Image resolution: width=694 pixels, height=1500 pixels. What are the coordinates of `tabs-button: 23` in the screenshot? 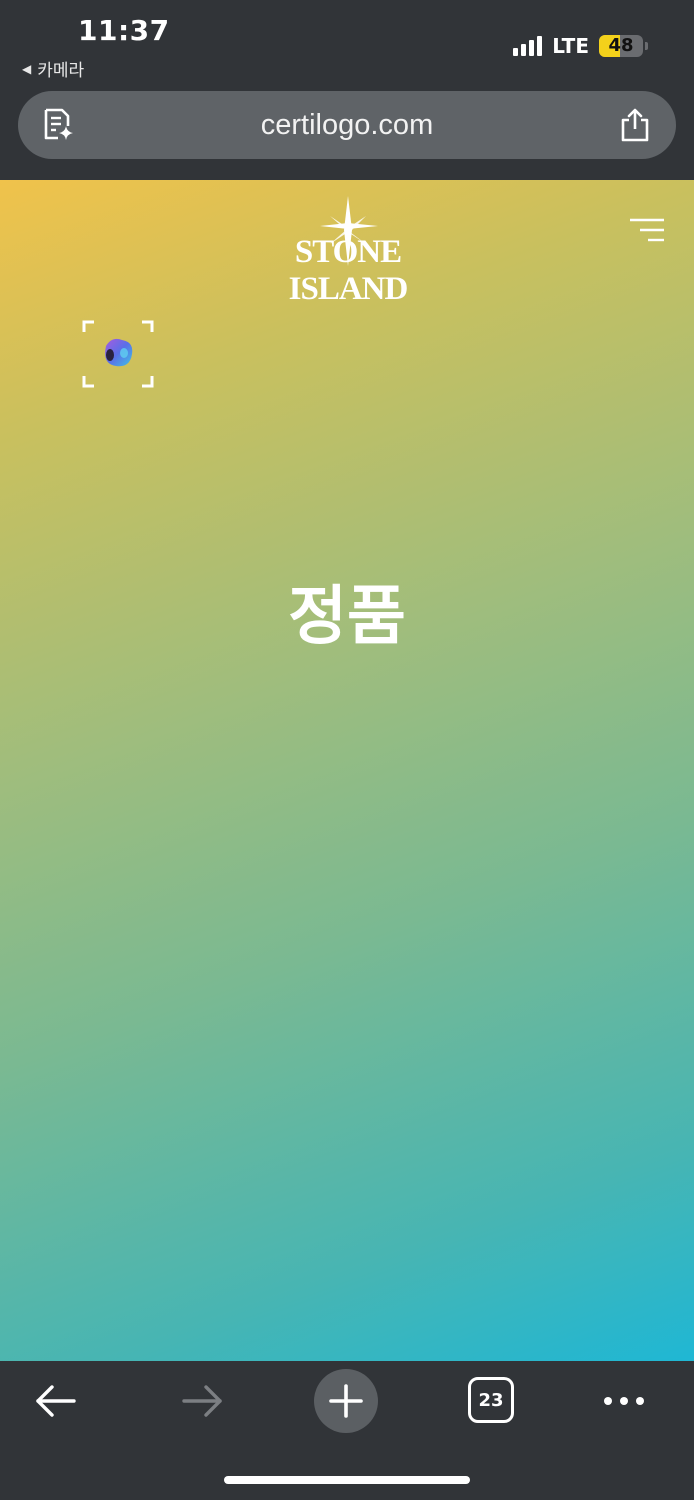 It's located at (491, 1400).